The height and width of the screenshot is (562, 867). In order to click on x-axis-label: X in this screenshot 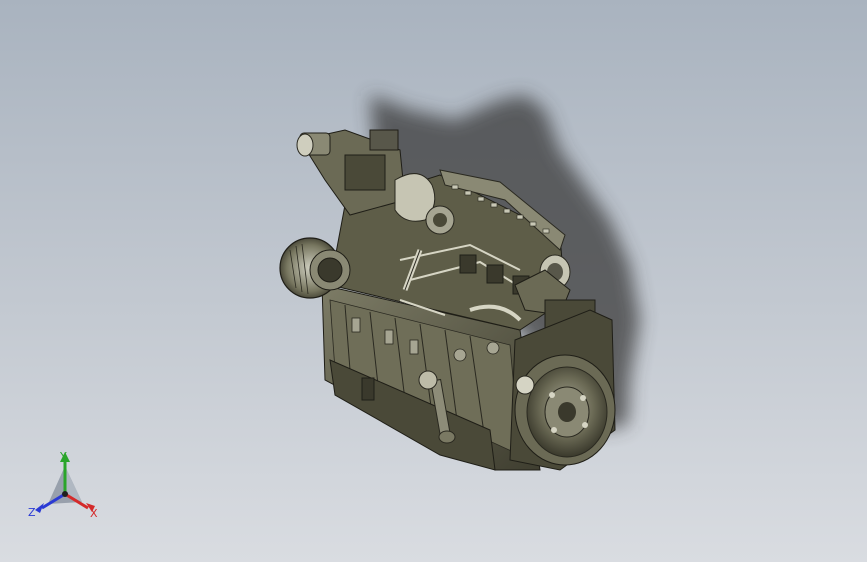, I will do `click(94, 513)`.